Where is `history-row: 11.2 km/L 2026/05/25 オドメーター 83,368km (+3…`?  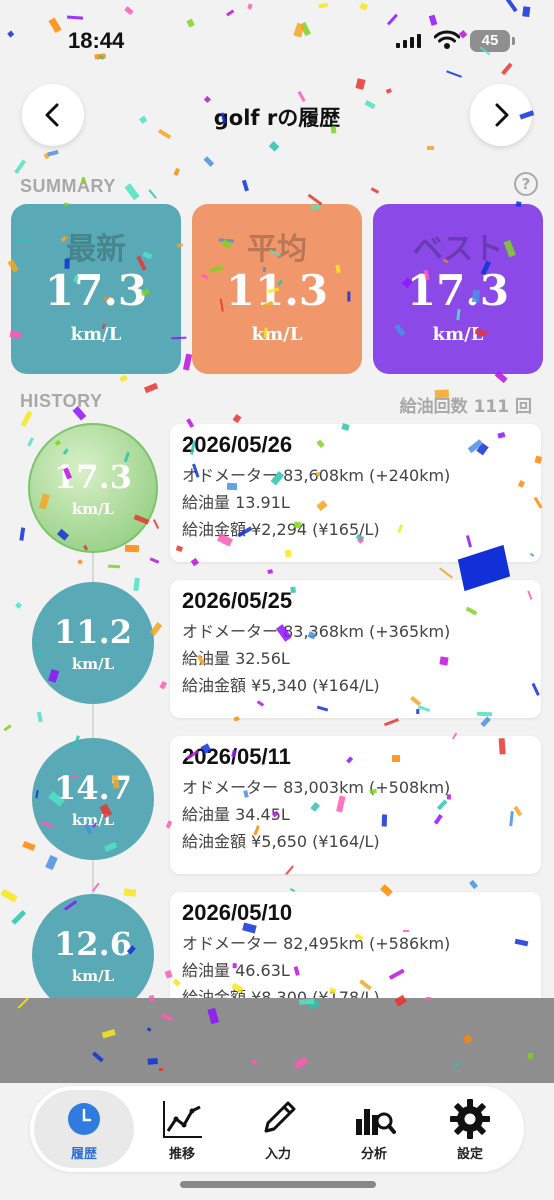
history-row: 11.2 km/L 2026/05/25 オドメーター 83,368km (+3… is located at coordinates (277, 651).